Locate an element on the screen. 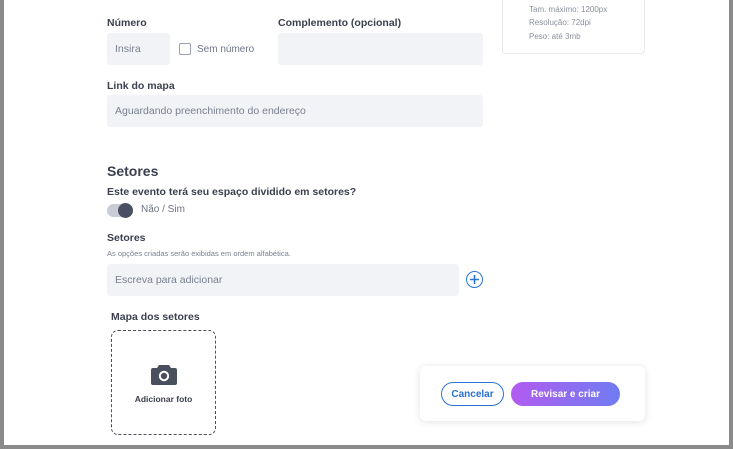  sectors-title: Setores is located at coordinates (133, 171).